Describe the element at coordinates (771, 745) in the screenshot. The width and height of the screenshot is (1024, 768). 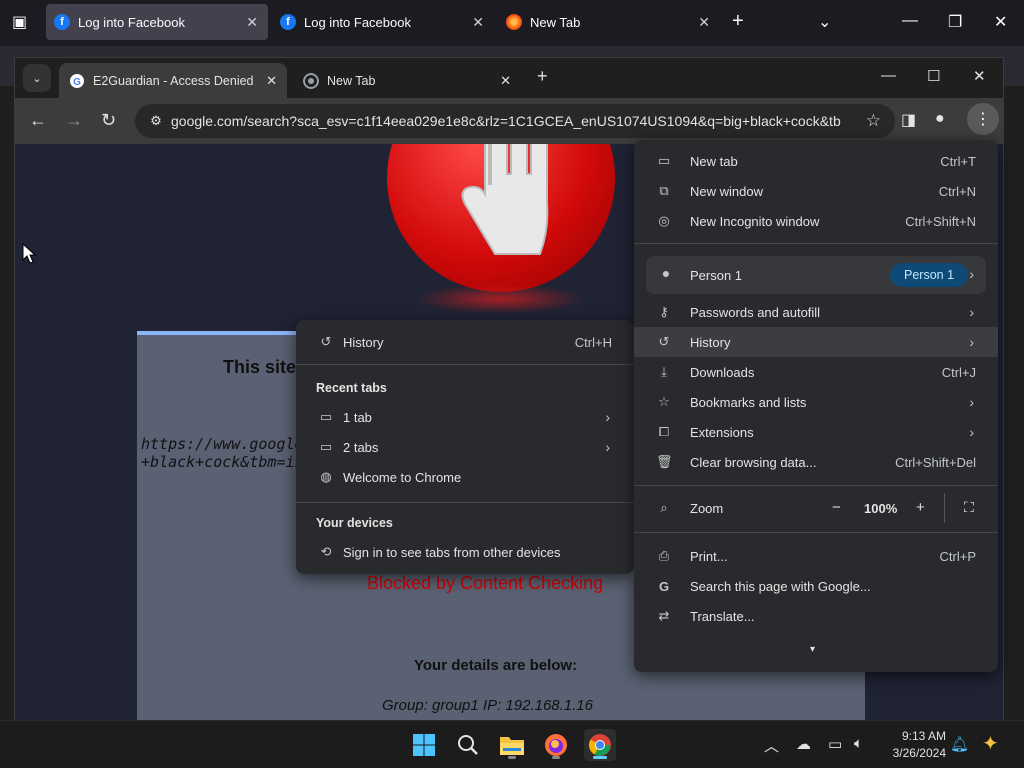
I see `chevron-up-icon: ︿` at that location.